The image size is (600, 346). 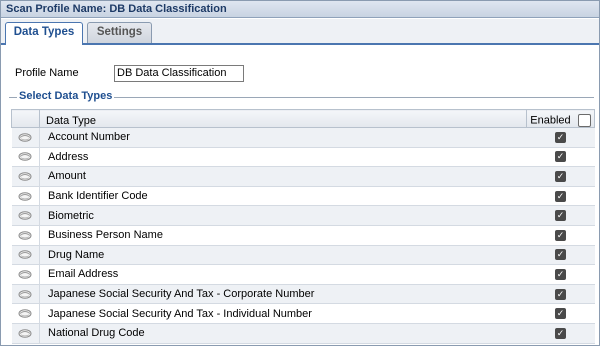 What do you see at coordinates (179, 73) in the screenshot?
I see `profile-name-field: DB Data Classification` at bounding box center [179, 73].